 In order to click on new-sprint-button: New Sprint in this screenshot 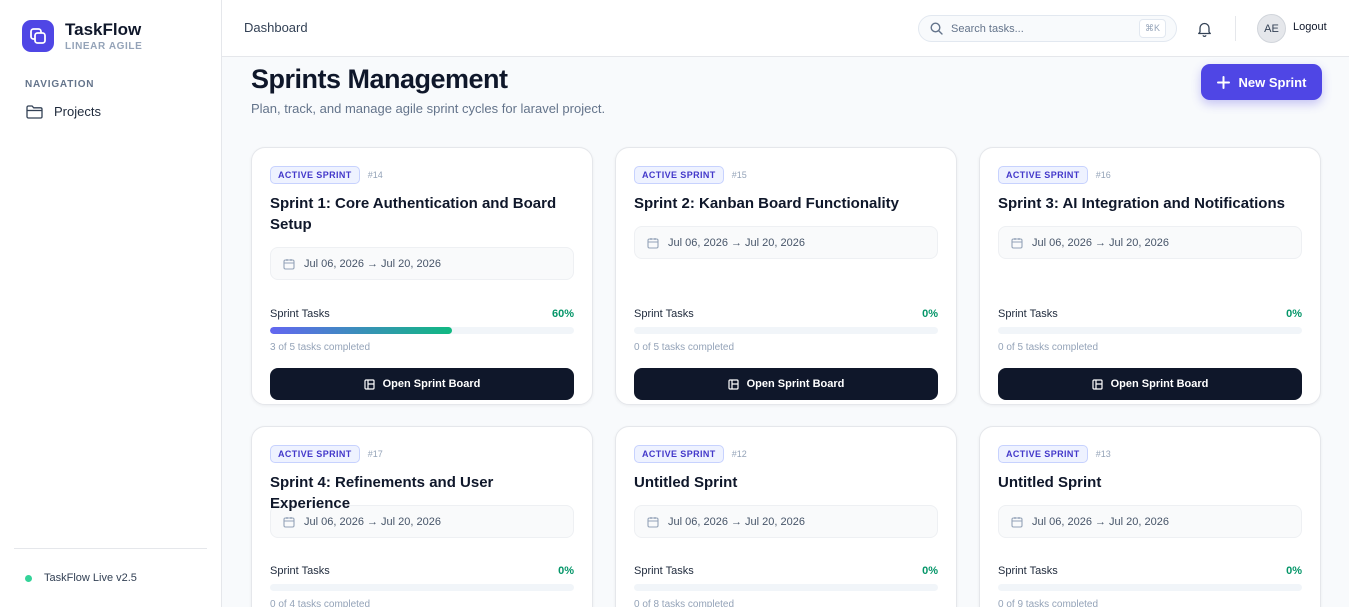, I will do `click(1261, 82)`.